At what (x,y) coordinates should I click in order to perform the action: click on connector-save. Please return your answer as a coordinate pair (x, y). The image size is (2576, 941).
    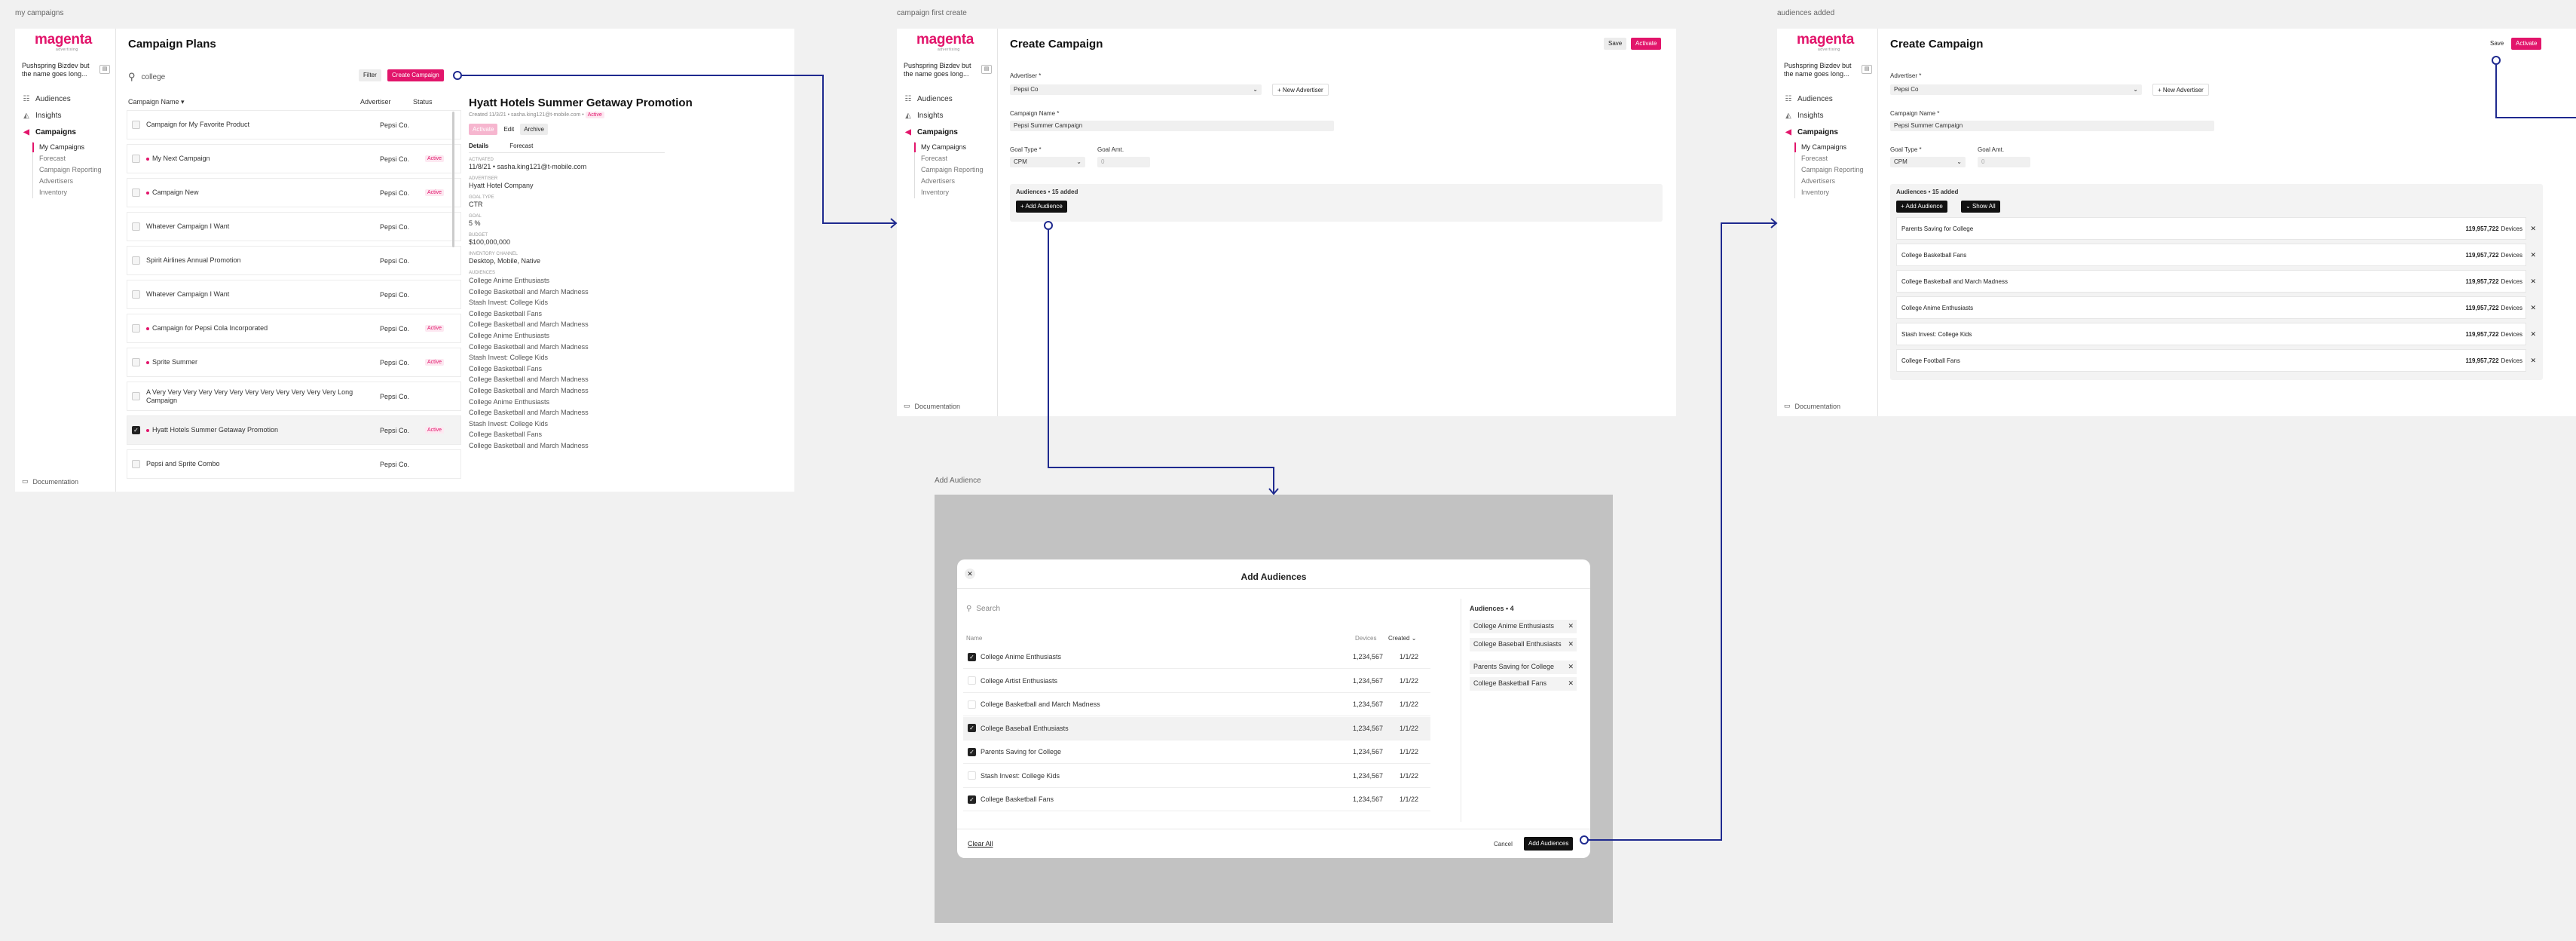
    Looking at the image, I should click on (2536, 91).